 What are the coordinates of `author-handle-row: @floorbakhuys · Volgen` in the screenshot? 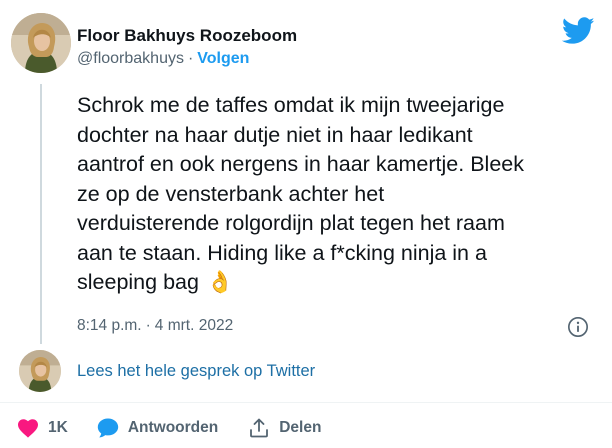 It's located at (163, 59).